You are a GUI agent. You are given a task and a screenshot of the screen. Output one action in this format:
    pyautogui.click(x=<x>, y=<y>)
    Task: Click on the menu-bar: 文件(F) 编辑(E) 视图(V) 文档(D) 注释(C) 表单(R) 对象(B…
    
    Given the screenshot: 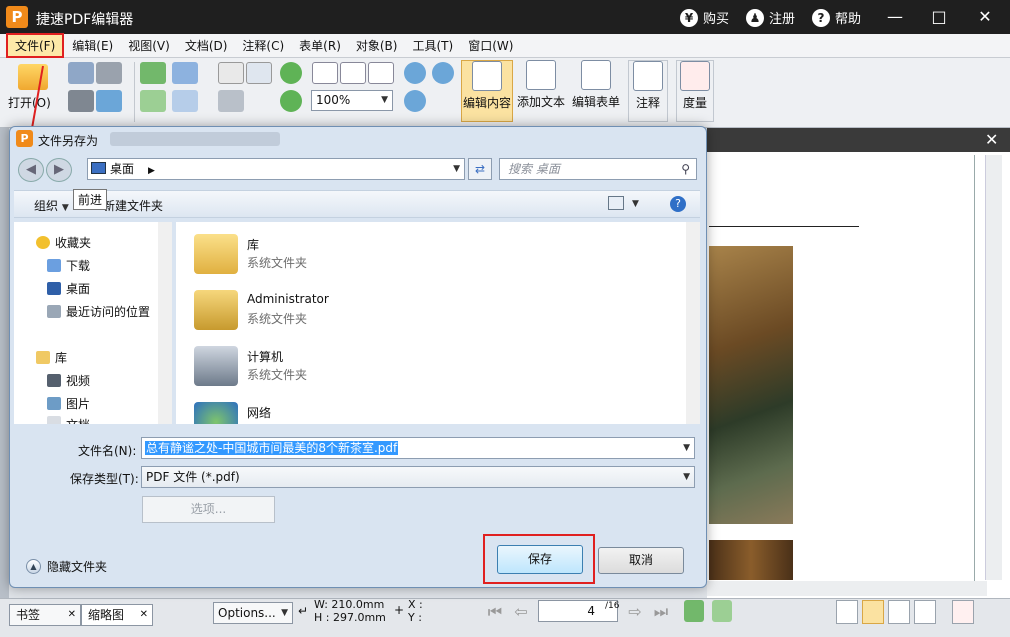 What is the action you would take?
    pyautogui.click(x=505, y=45)
    